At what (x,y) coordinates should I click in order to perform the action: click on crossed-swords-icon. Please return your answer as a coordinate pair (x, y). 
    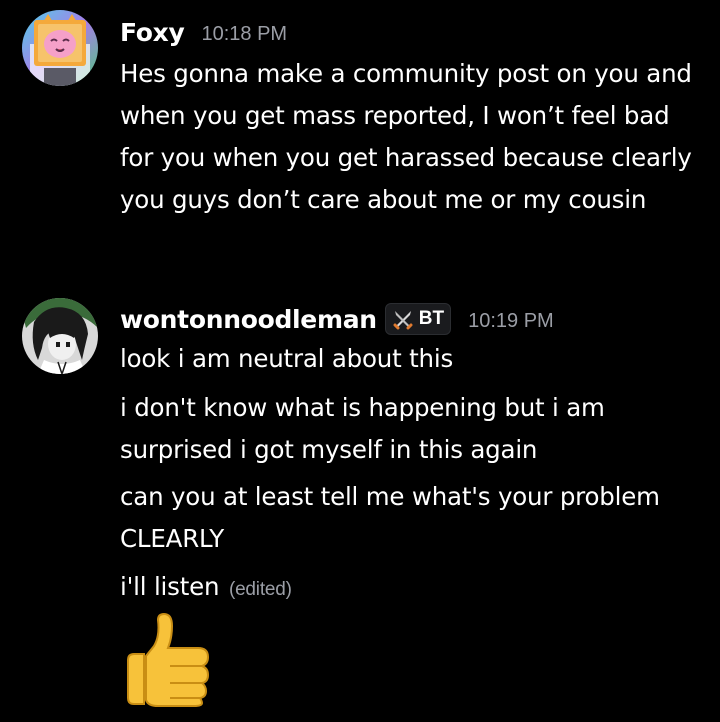
    Looking at the image, I should click on (403, 320).